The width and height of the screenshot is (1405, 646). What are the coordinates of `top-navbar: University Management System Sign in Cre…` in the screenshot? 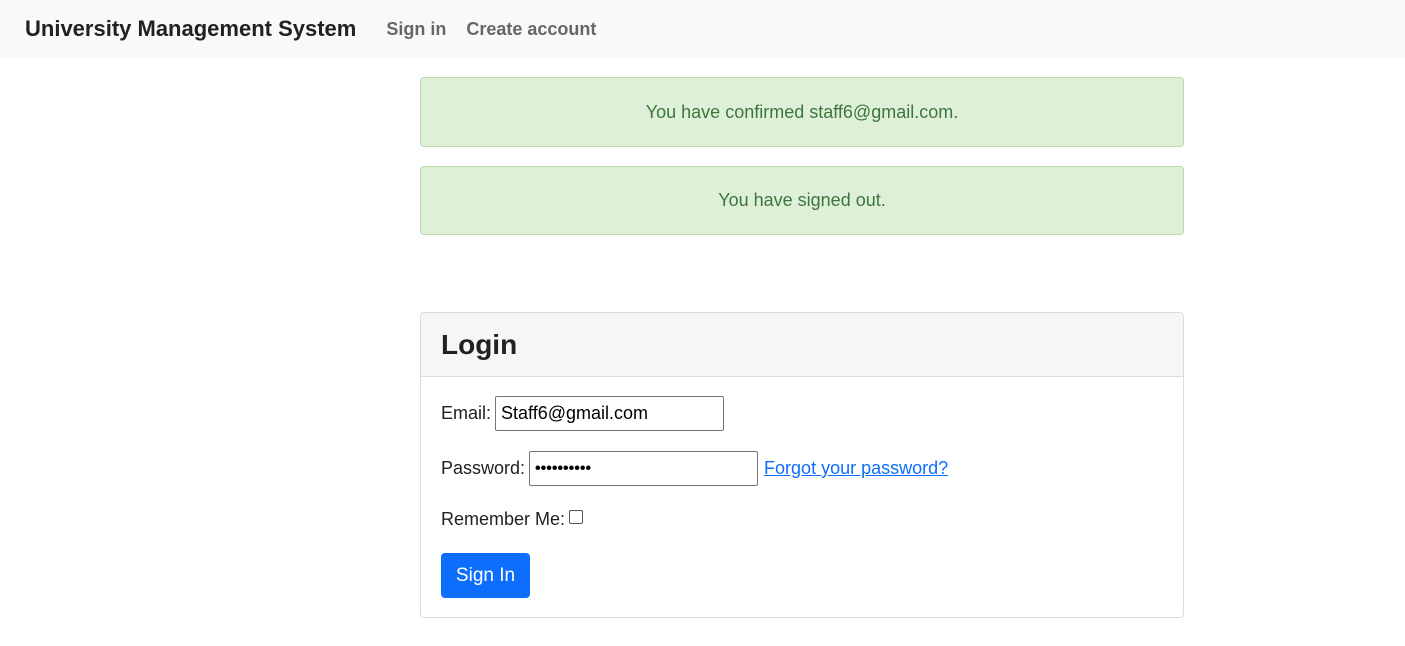 It's located at (702, 29).